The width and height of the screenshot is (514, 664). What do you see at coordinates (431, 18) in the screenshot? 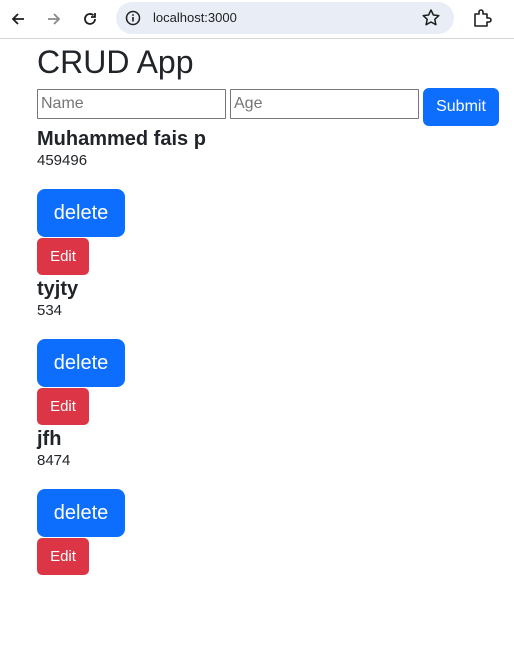
I see `bookmark-star-icon` at bounding box center [431, 18].